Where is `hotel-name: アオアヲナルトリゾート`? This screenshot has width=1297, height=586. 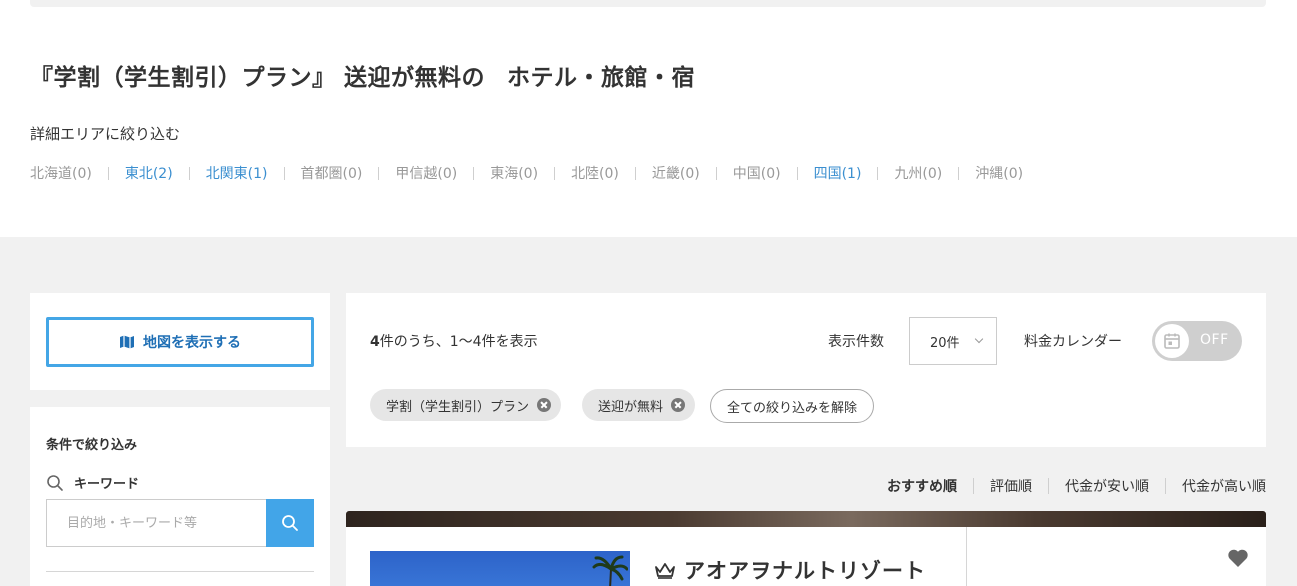
hotel-name: アオアヲナルトリゾート is located at coordinates (790, 570).